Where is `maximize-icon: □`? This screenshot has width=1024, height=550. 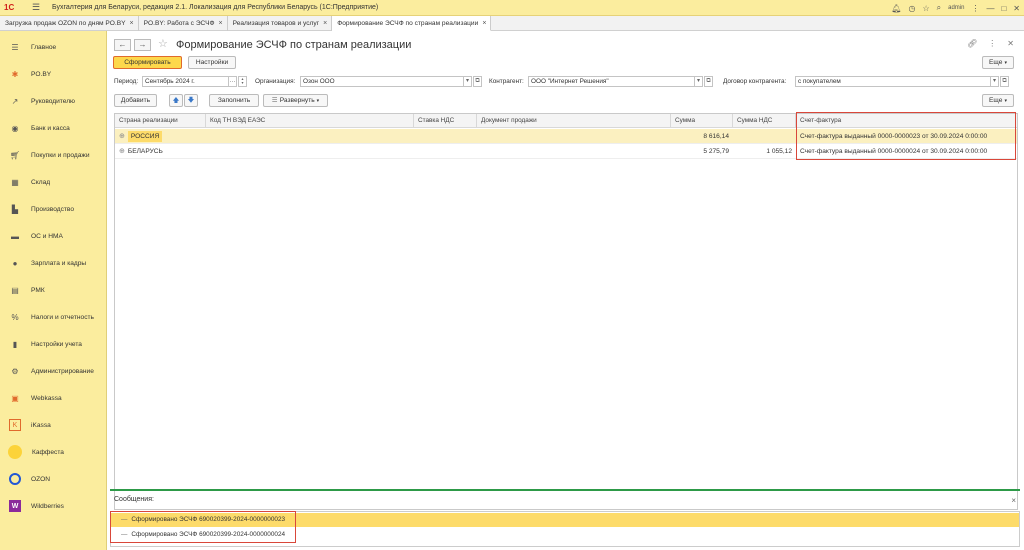
maximize-icon: □ is located at coordinates (1003, 8).